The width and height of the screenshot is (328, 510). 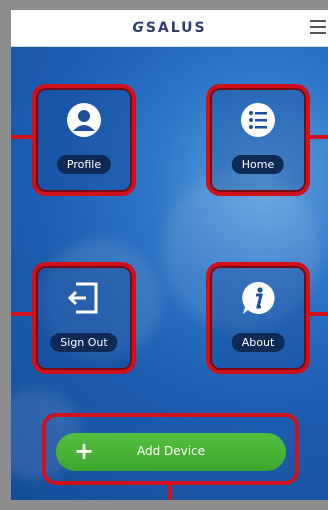 What do you see at coordinates (258, 164) in the screenshot?
I see `home-label: Home` at bounding box center [258, 164].